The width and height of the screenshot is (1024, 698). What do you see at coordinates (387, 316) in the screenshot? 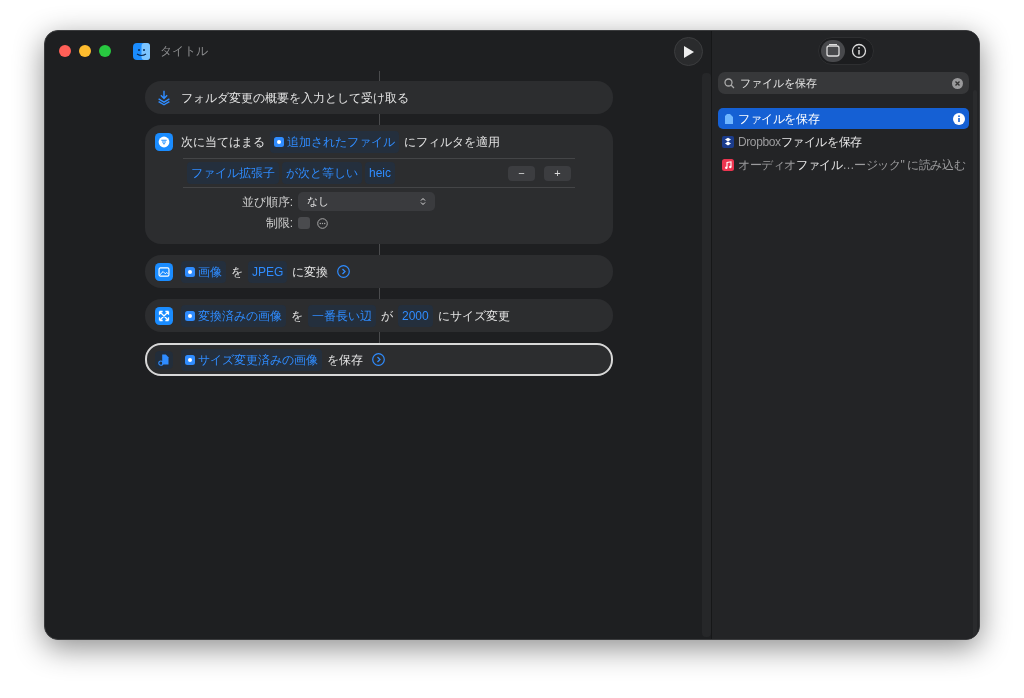
I see `action-text: が` at bounding box center [387, 316].